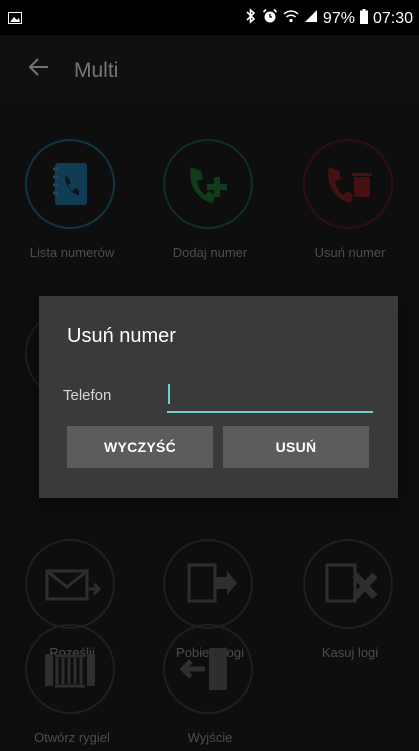 The width and height of the screenshot is (419, 751). I want to click on bluetooth-icon, so click(251, 18).